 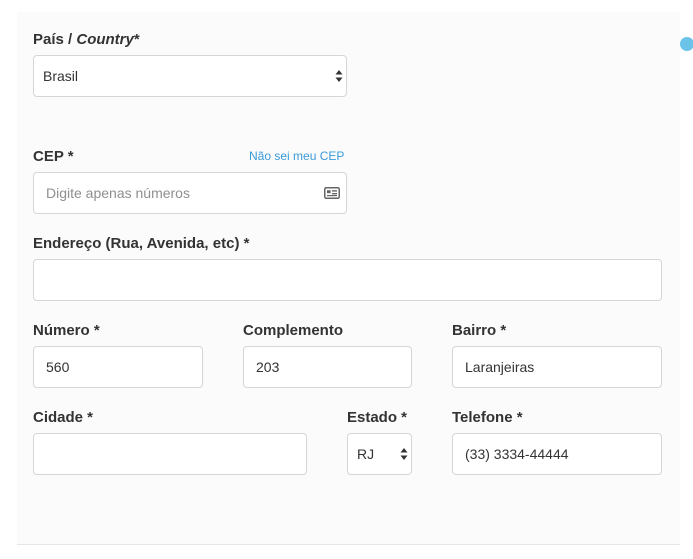 I want to click on unknown-cep-link: Não sei meu CEP, so click(x=296, y=156).